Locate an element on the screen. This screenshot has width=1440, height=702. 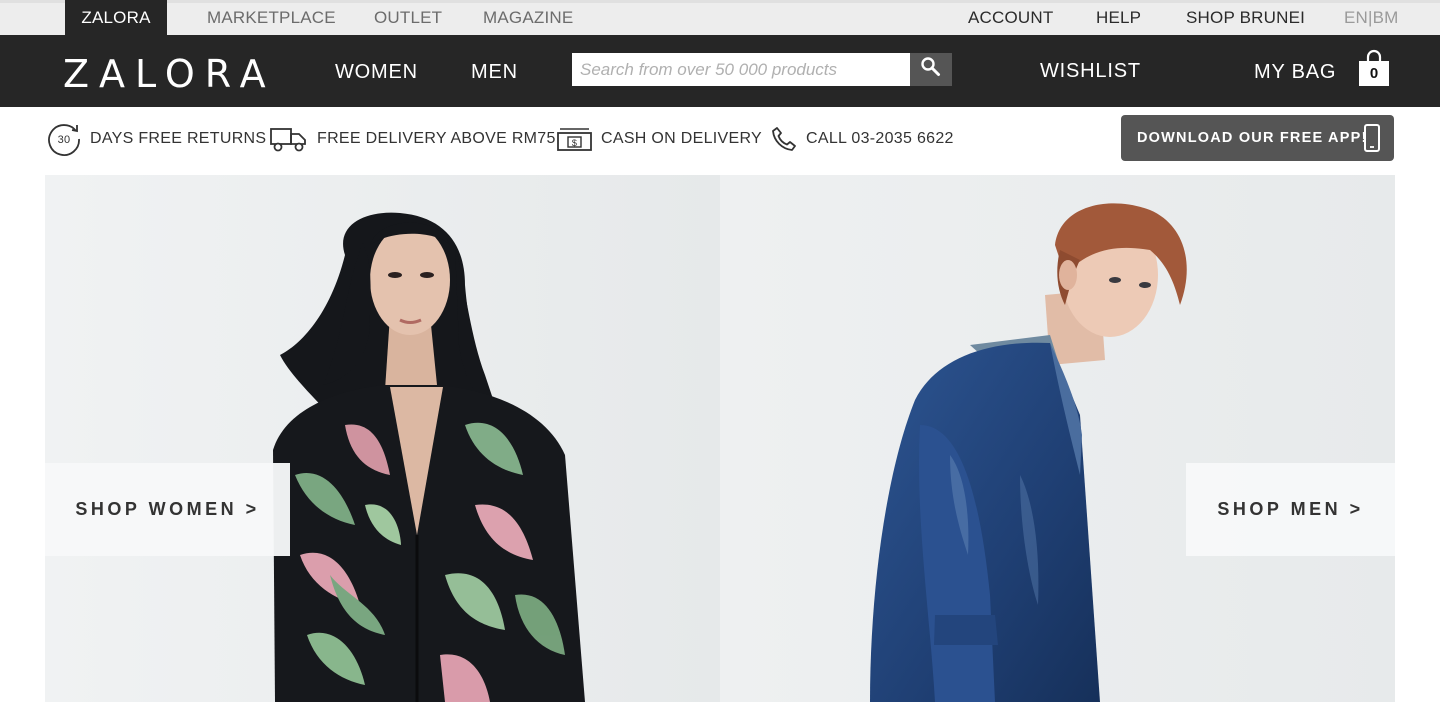
help-link: HELP is located at coordinates (1118, 18).